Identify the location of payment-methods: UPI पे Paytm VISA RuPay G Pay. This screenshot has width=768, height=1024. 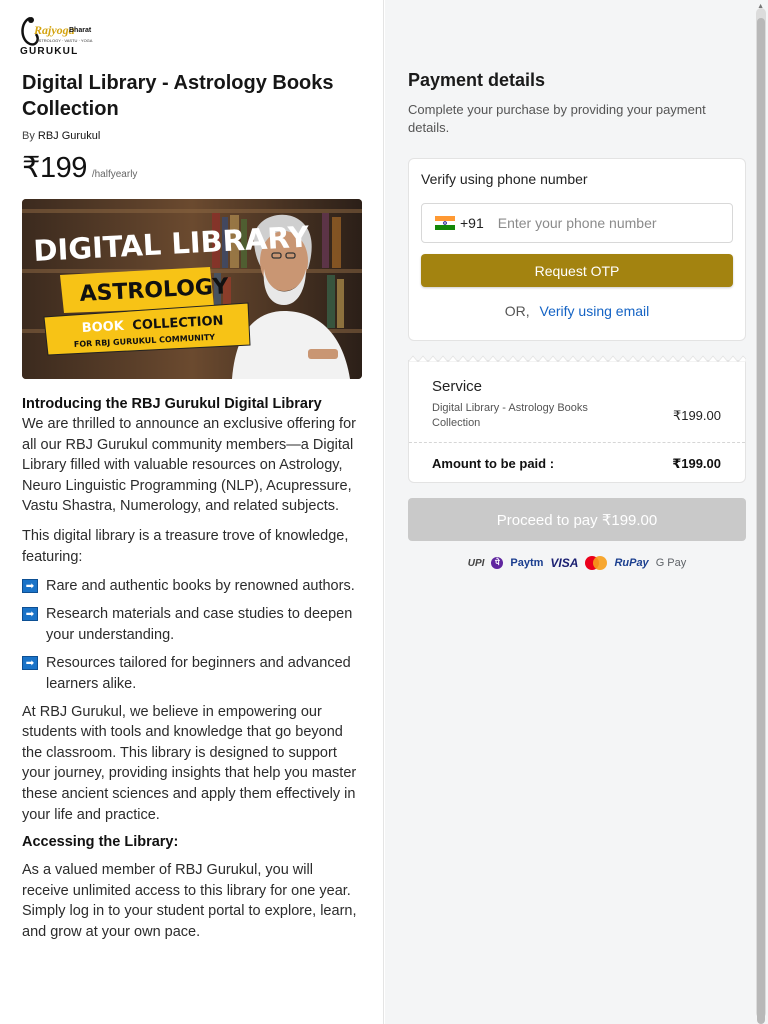
(577, 563).